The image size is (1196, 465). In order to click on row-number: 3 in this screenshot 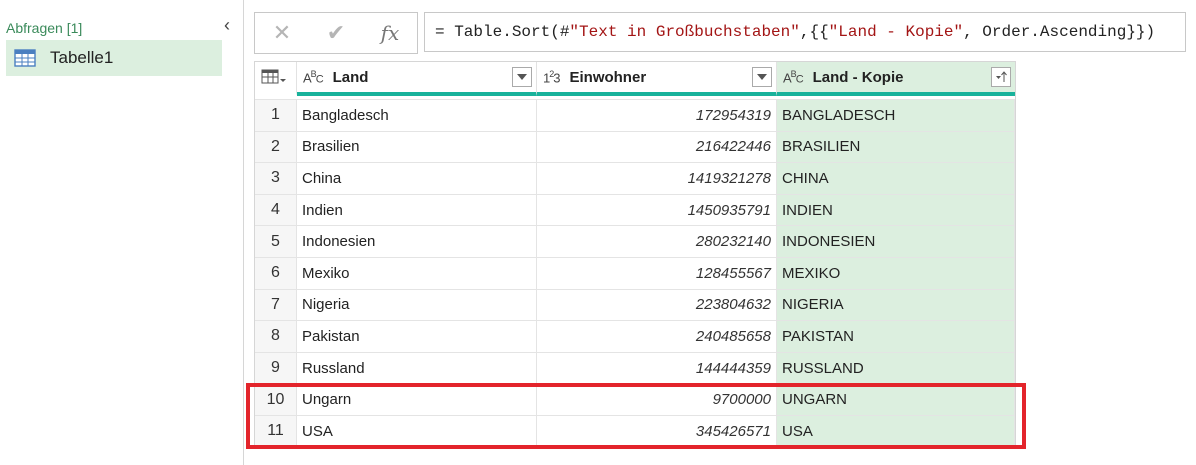, I will do `click(276, 178)`.